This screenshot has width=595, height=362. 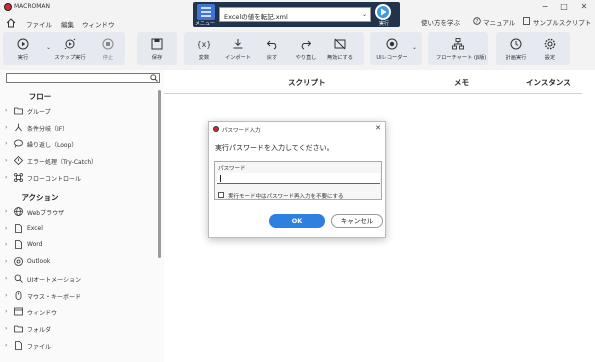 I want to click on text-cursor, so click(x=220, y=178).